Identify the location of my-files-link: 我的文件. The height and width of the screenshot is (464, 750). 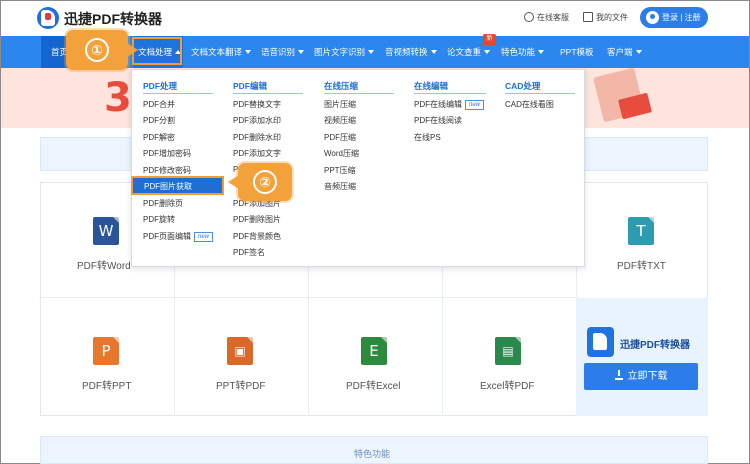
(605, 17).